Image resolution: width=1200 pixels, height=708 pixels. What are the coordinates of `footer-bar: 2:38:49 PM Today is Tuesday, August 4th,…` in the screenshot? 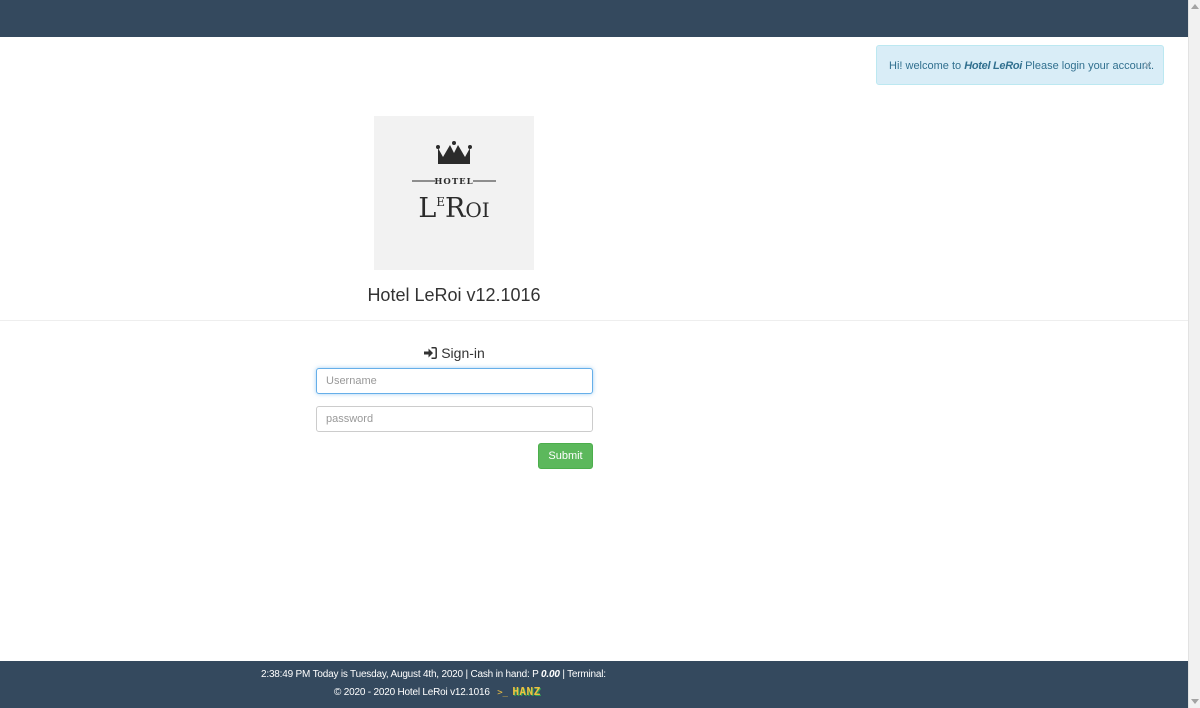 It's located at (594, 684).